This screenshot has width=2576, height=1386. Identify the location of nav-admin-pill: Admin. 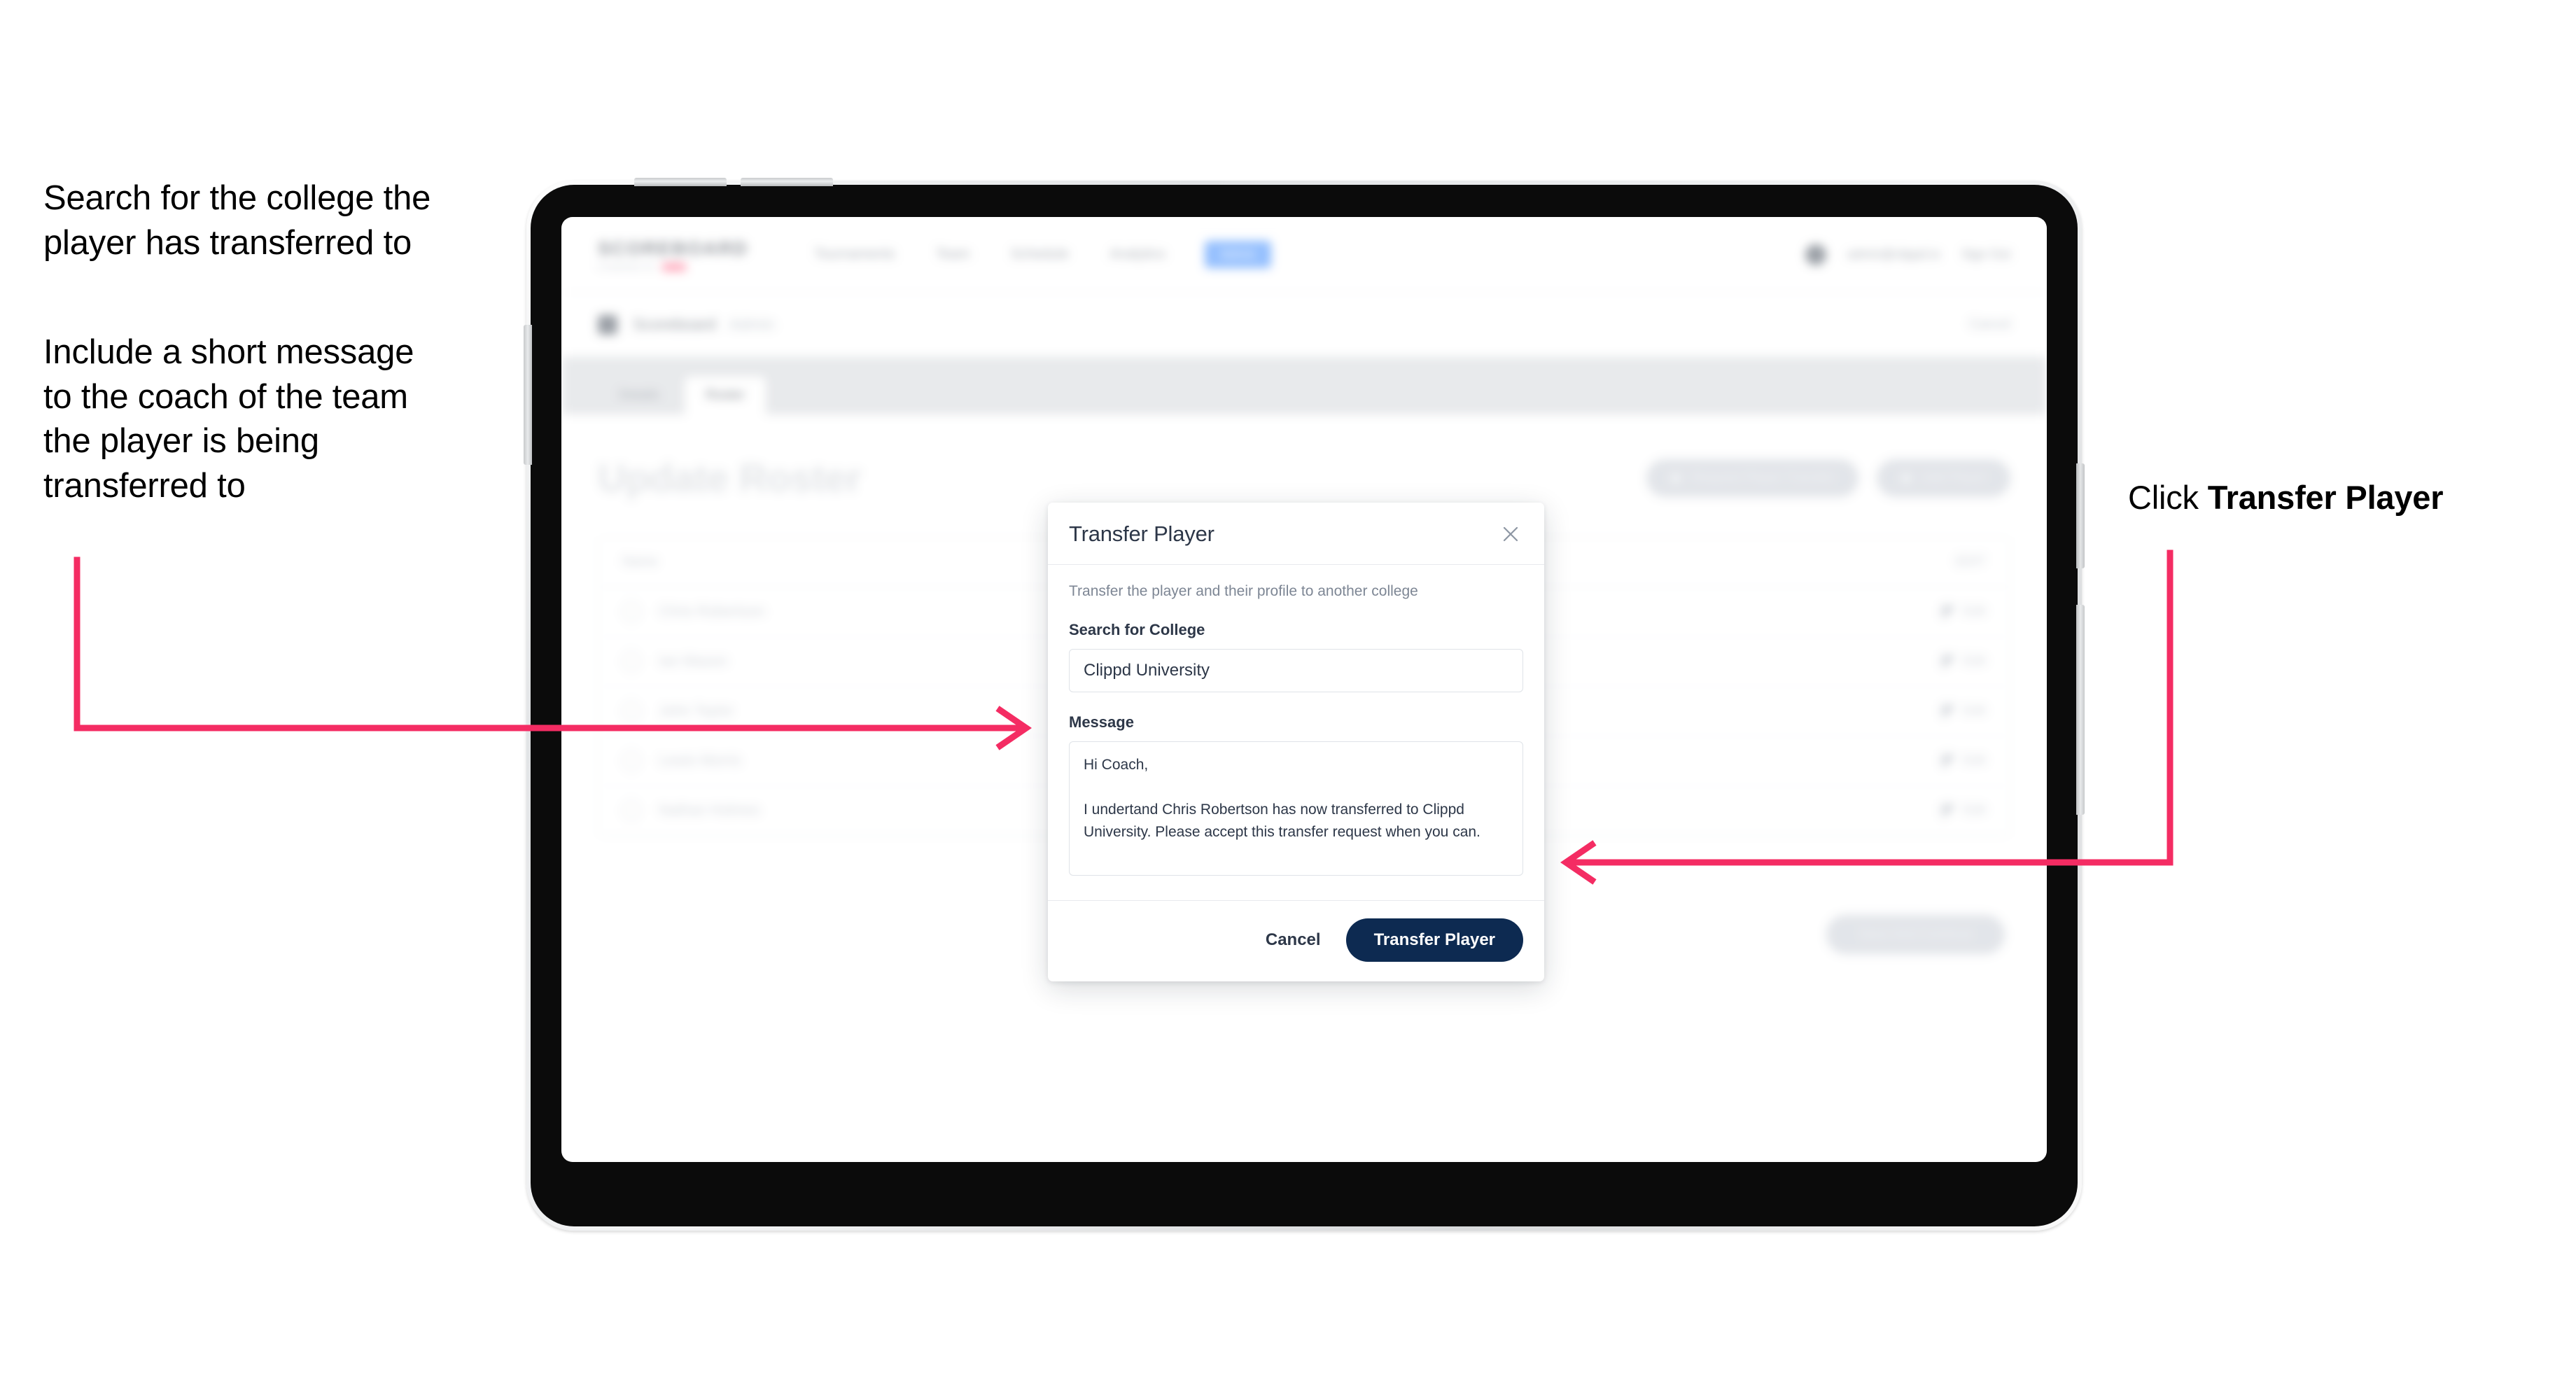
(1238, 254).